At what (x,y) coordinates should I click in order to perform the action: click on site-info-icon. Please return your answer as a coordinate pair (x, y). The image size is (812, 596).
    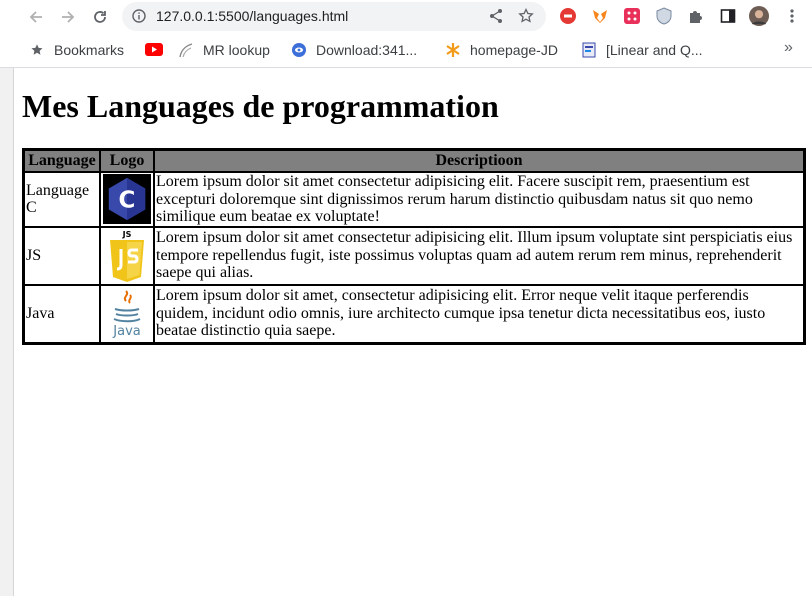
    Looking at the image, I should click on (139, 18).